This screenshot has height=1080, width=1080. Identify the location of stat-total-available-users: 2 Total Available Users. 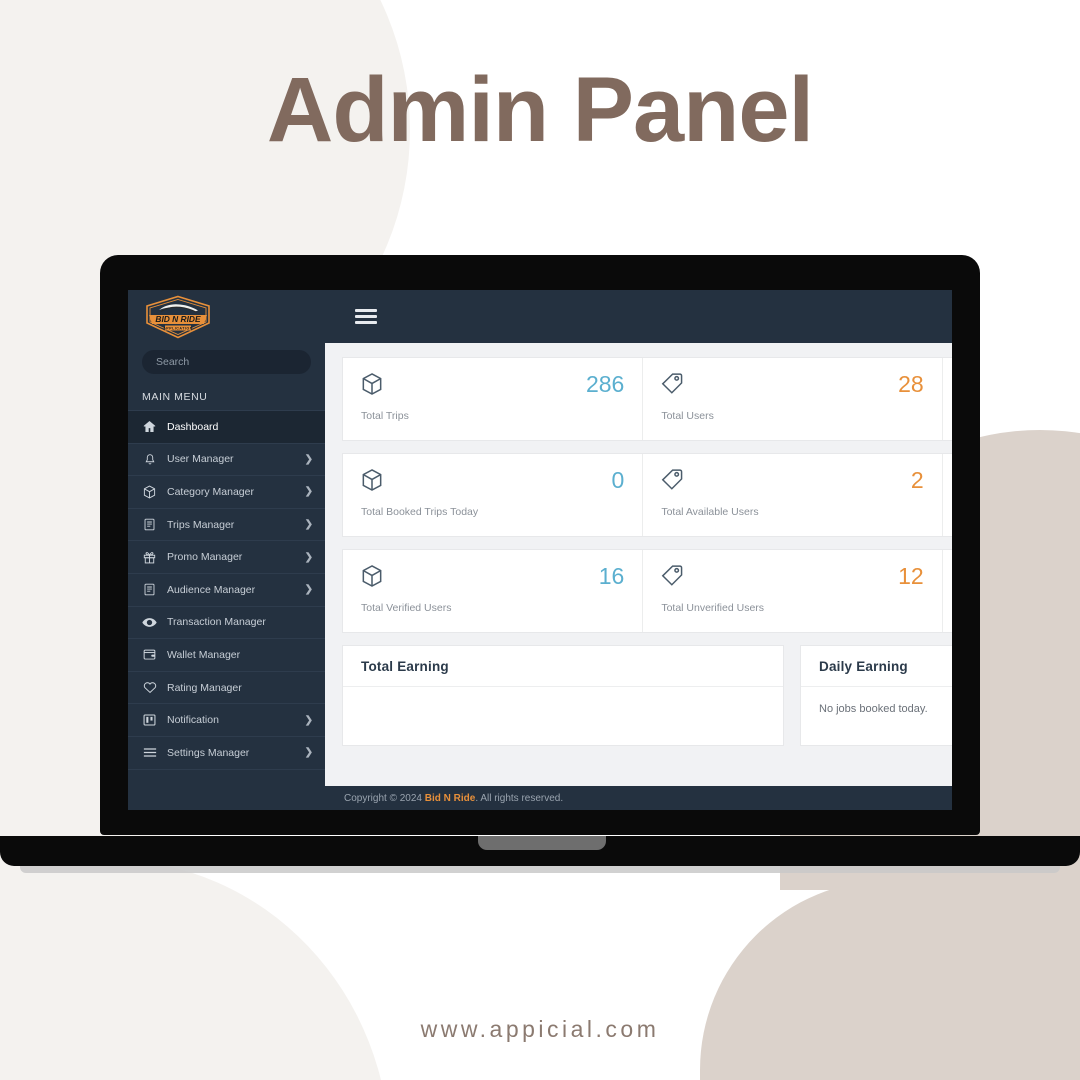
(791, 495).